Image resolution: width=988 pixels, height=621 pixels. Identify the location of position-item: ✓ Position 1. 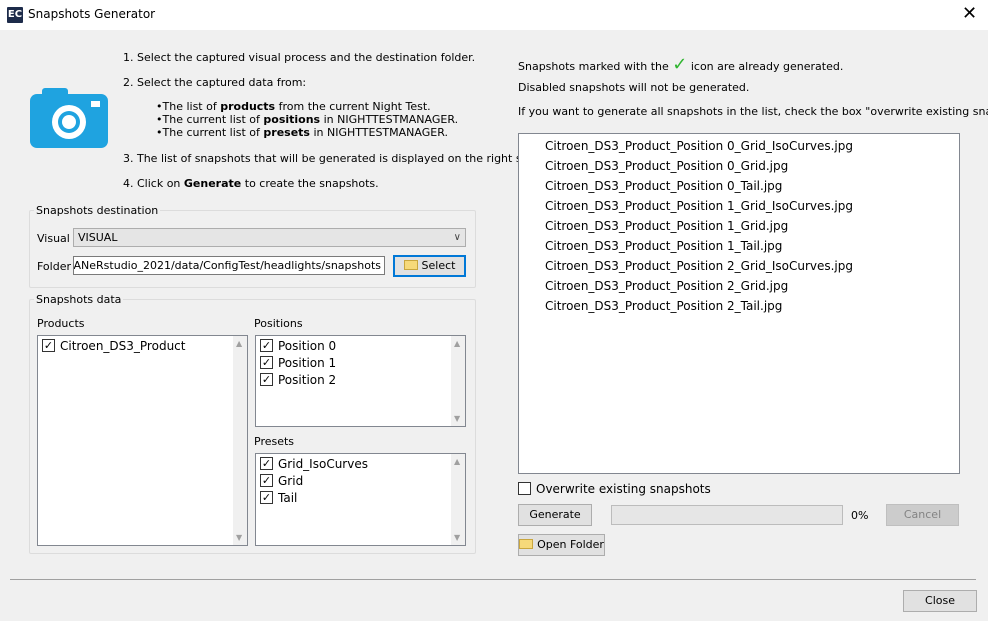
(298, 364).